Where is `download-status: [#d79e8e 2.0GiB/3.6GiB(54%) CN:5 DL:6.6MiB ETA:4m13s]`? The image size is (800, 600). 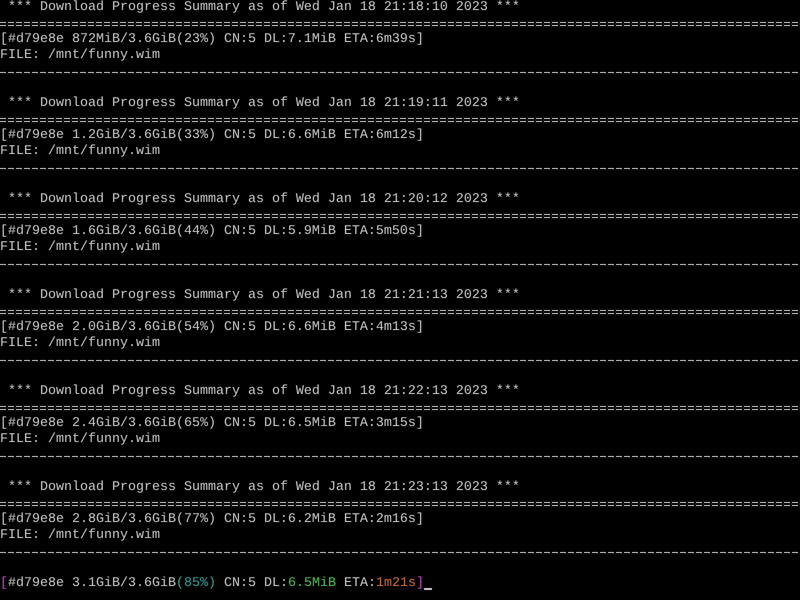
download-status: [#d79e8e 2.0GiB/3.6GiB(54%) CN:5 DL:6.6MiB ETA:4m13s] is located at coordinates (212, 328).